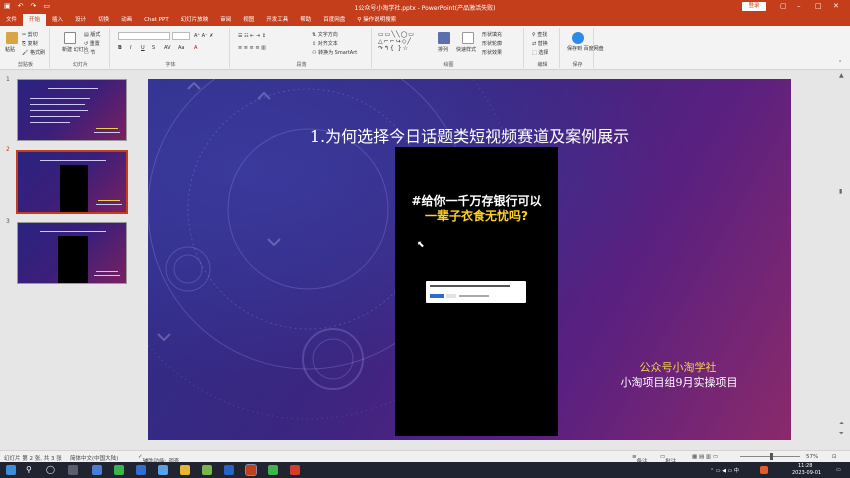 This screenshot has height=478, width=850. Describe the element at coordinates (325, 43) in the screenshot. I see `align-text-button: ⇳ 对齐文本` at that location.